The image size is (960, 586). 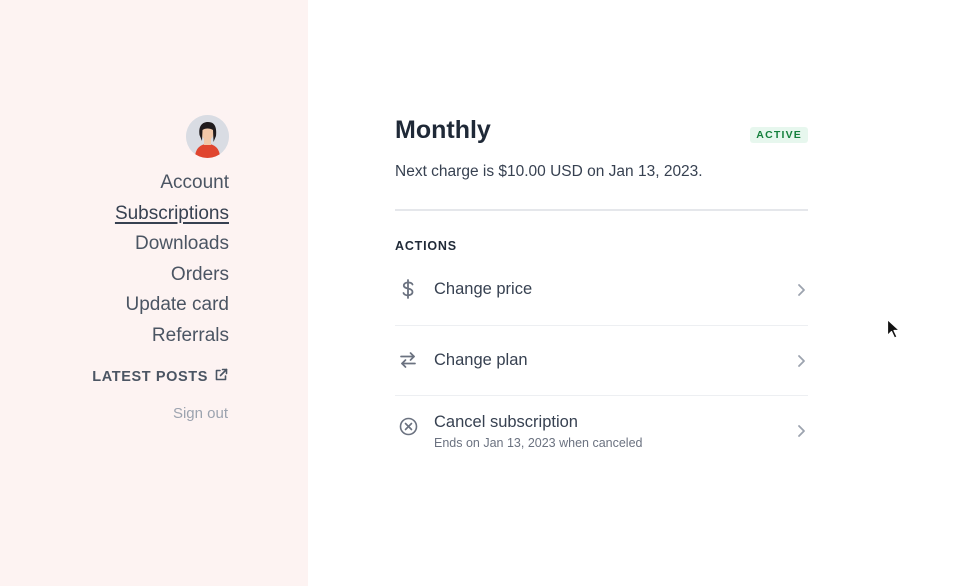 What do you see at coordinates (207, 136) in the screenshot?
I see `user-avatar-icon` at bounding box center [207, 136].